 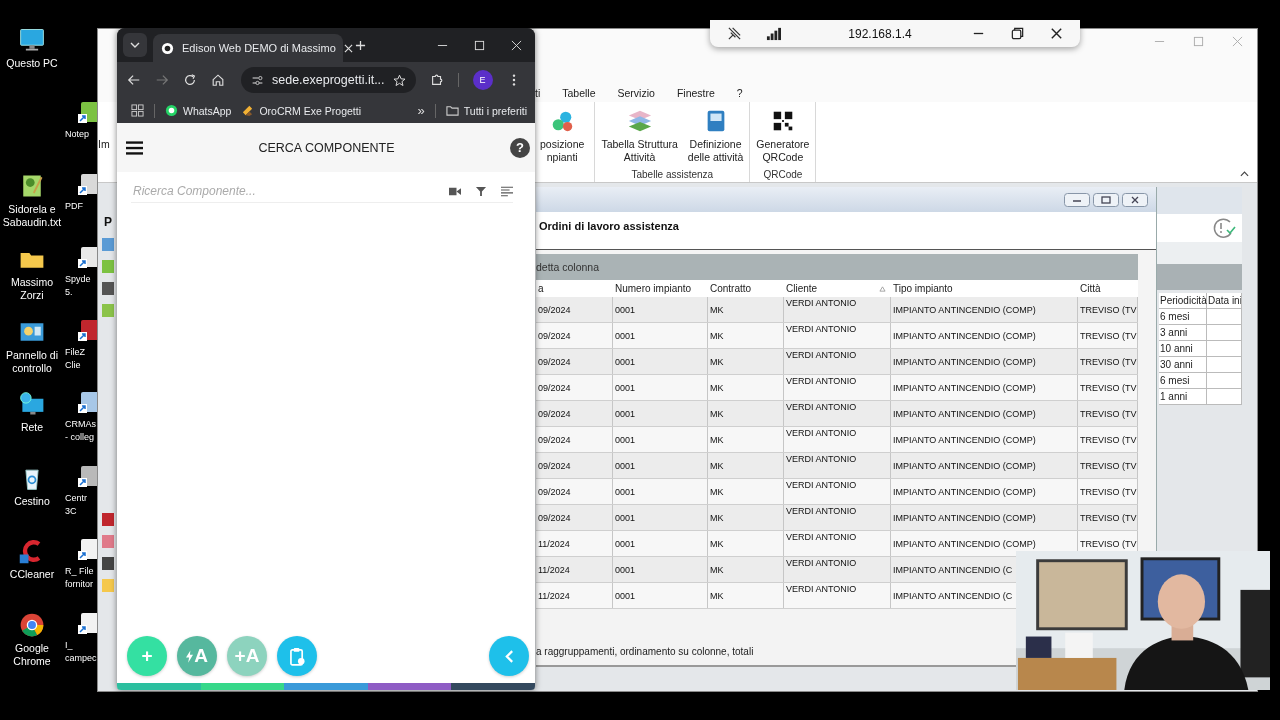 What do you see at coordinates (134, 80) in the screenshot?
I see `back-arrow-icon` at bounding box center [134, 80].